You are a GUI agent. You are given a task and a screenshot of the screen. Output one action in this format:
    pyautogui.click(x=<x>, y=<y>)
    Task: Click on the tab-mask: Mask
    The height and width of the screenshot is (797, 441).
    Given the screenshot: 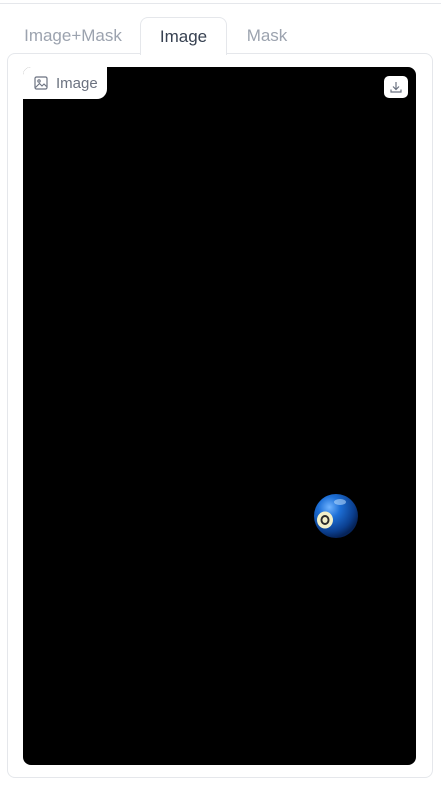 What is the action you would take?
    pyautogui.click(x=267, y=35)
    